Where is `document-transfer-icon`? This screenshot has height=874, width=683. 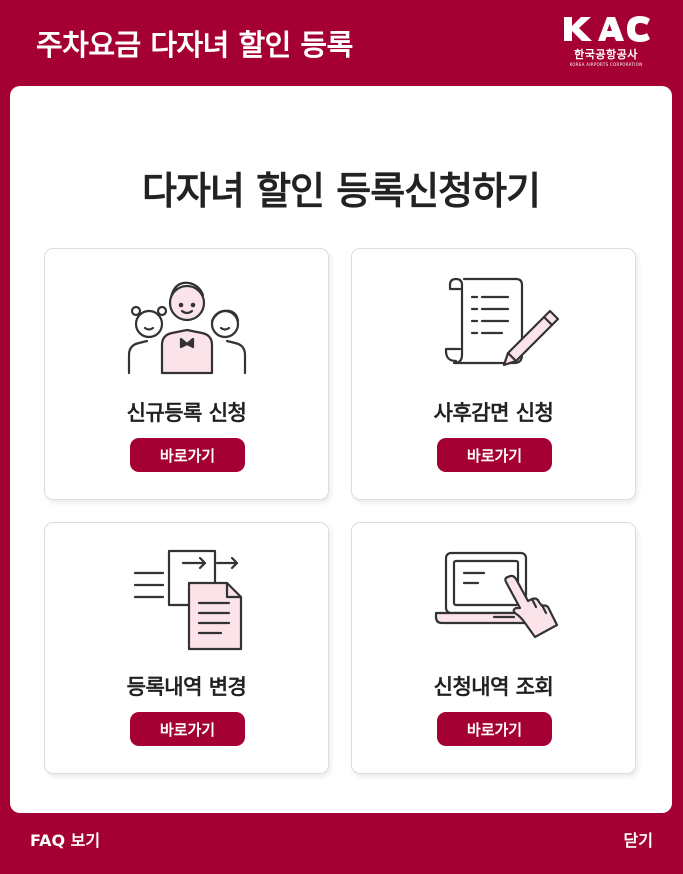
document-transfer-icon is located at coordinates (188, 600).